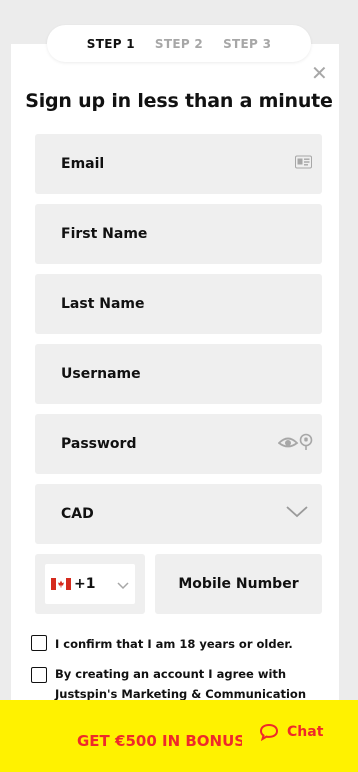 The image size is (358, 772). Describe the element at coordinates (103, 304) in the screenshot. I see `last-name-label: Last Name` at that location.